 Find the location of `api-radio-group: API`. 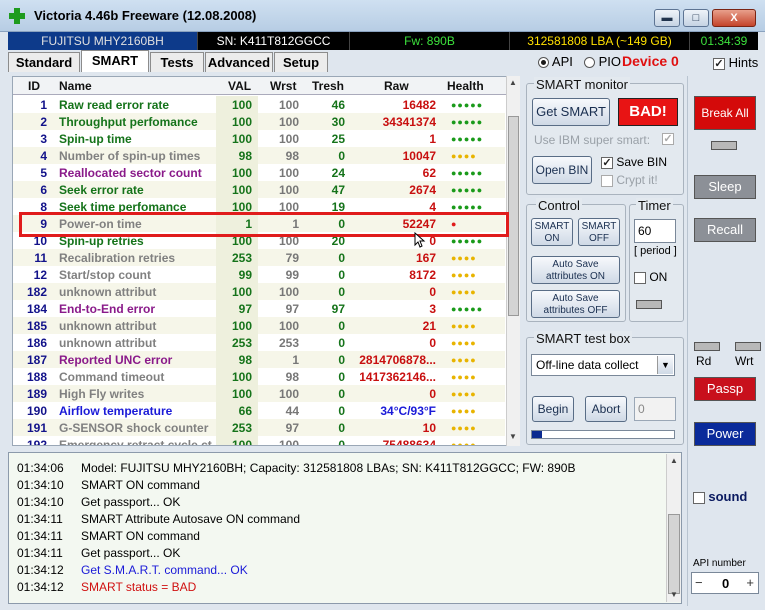

api-radio-group: API is located at coordinates (555, 61).